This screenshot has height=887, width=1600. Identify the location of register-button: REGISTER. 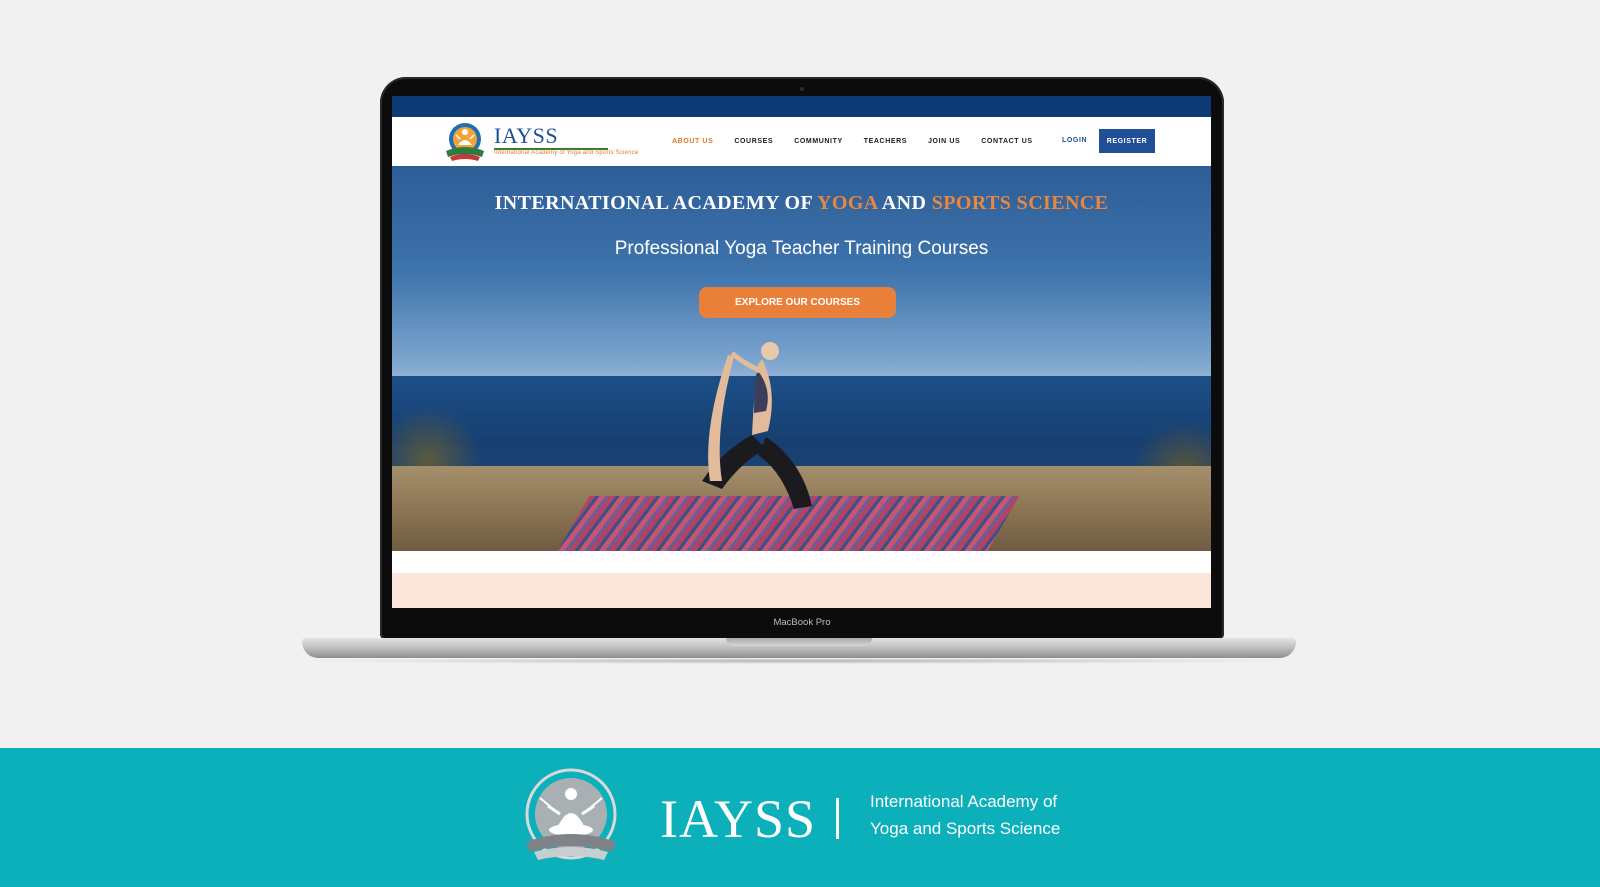
(1127, 141).